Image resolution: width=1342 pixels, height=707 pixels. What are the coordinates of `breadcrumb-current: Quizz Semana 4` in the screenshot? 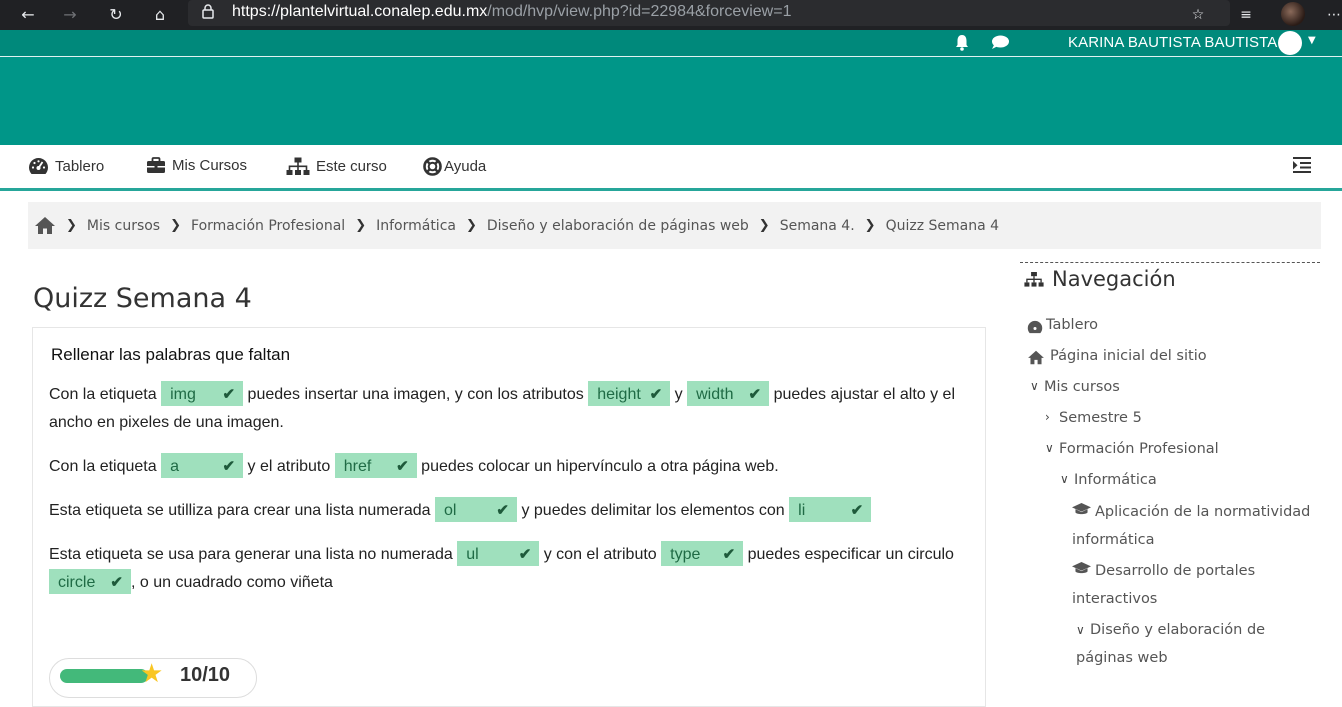 It's located at (942, 226).